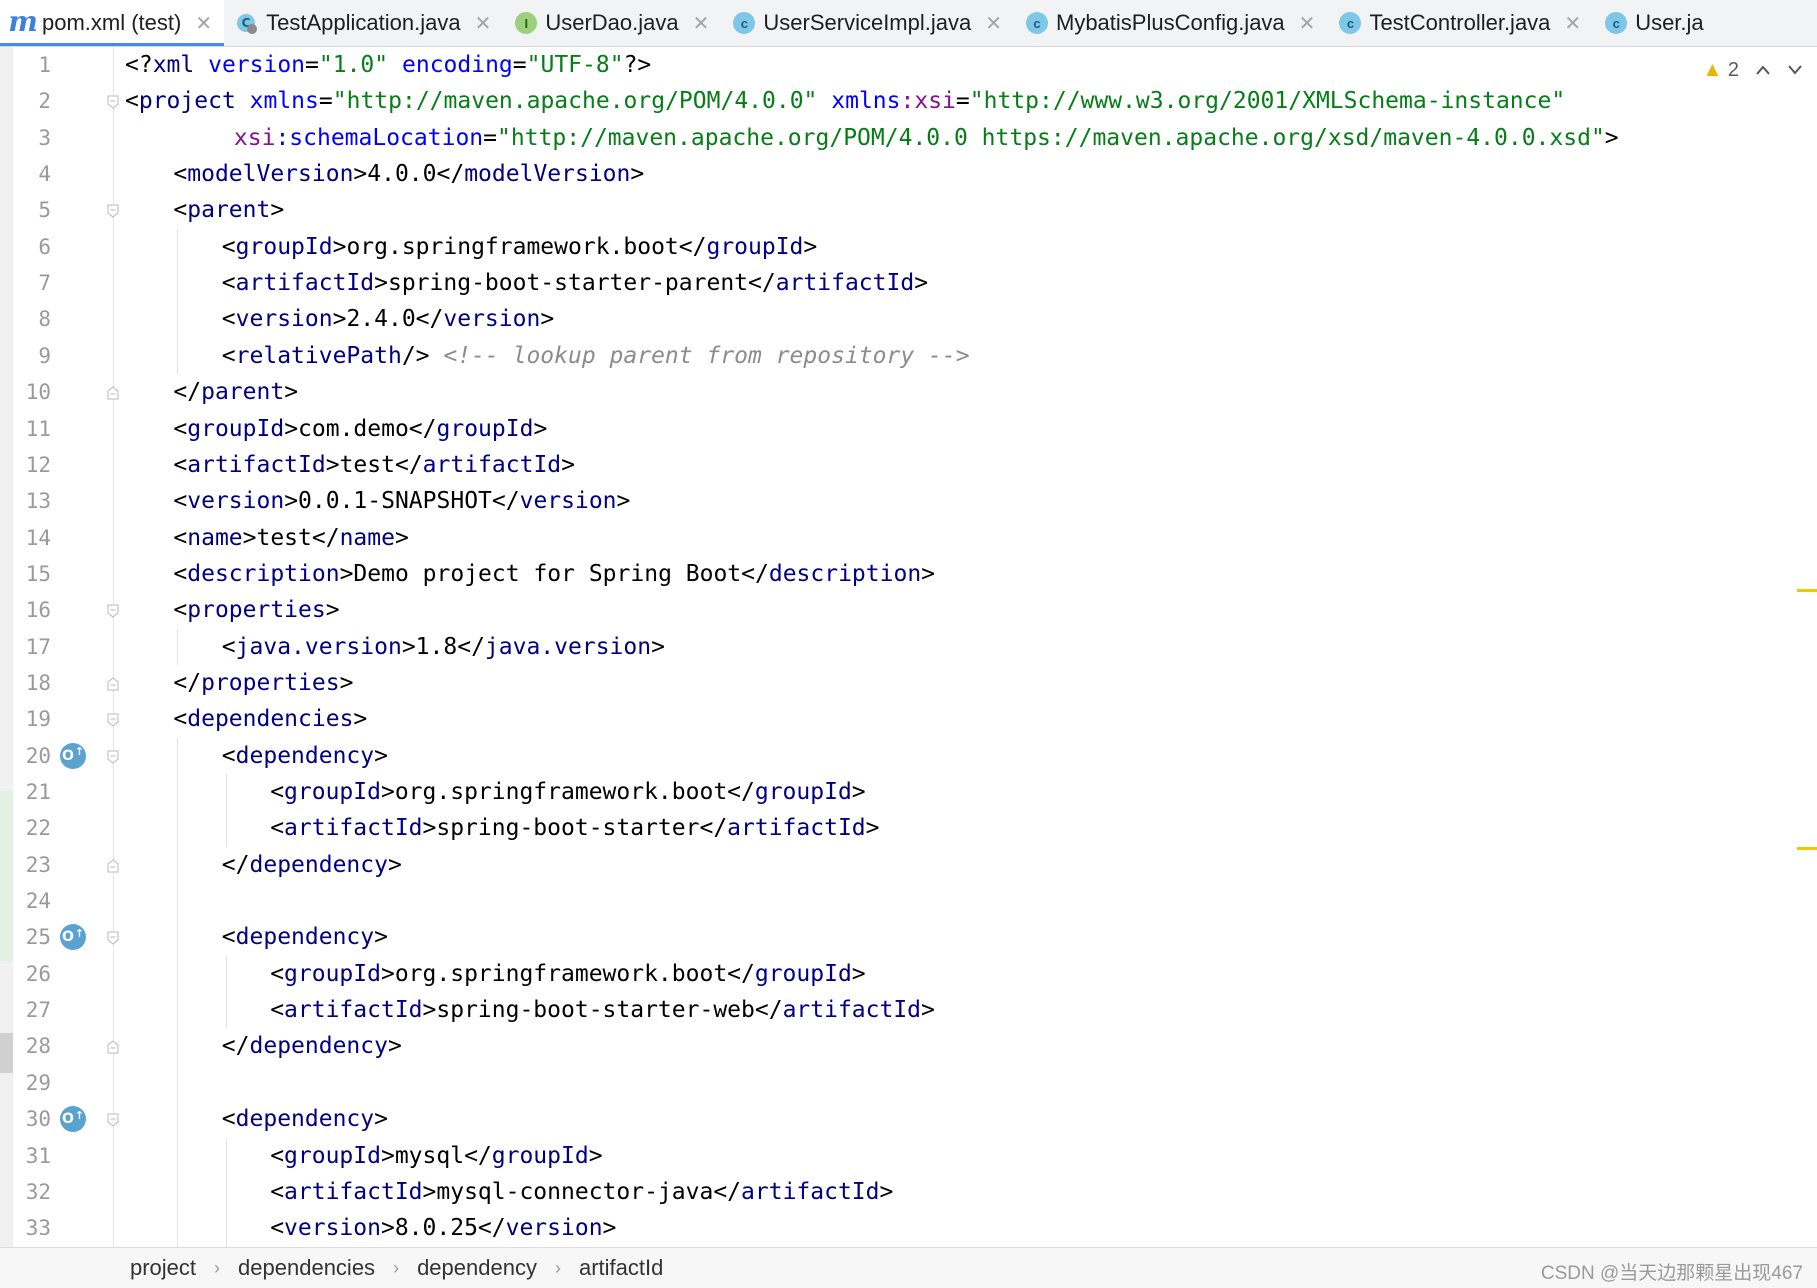 This screenshot has width=1817, height=1288. I want to click on code-line: 25 O ↑ <dependency>, so click(908, 937).